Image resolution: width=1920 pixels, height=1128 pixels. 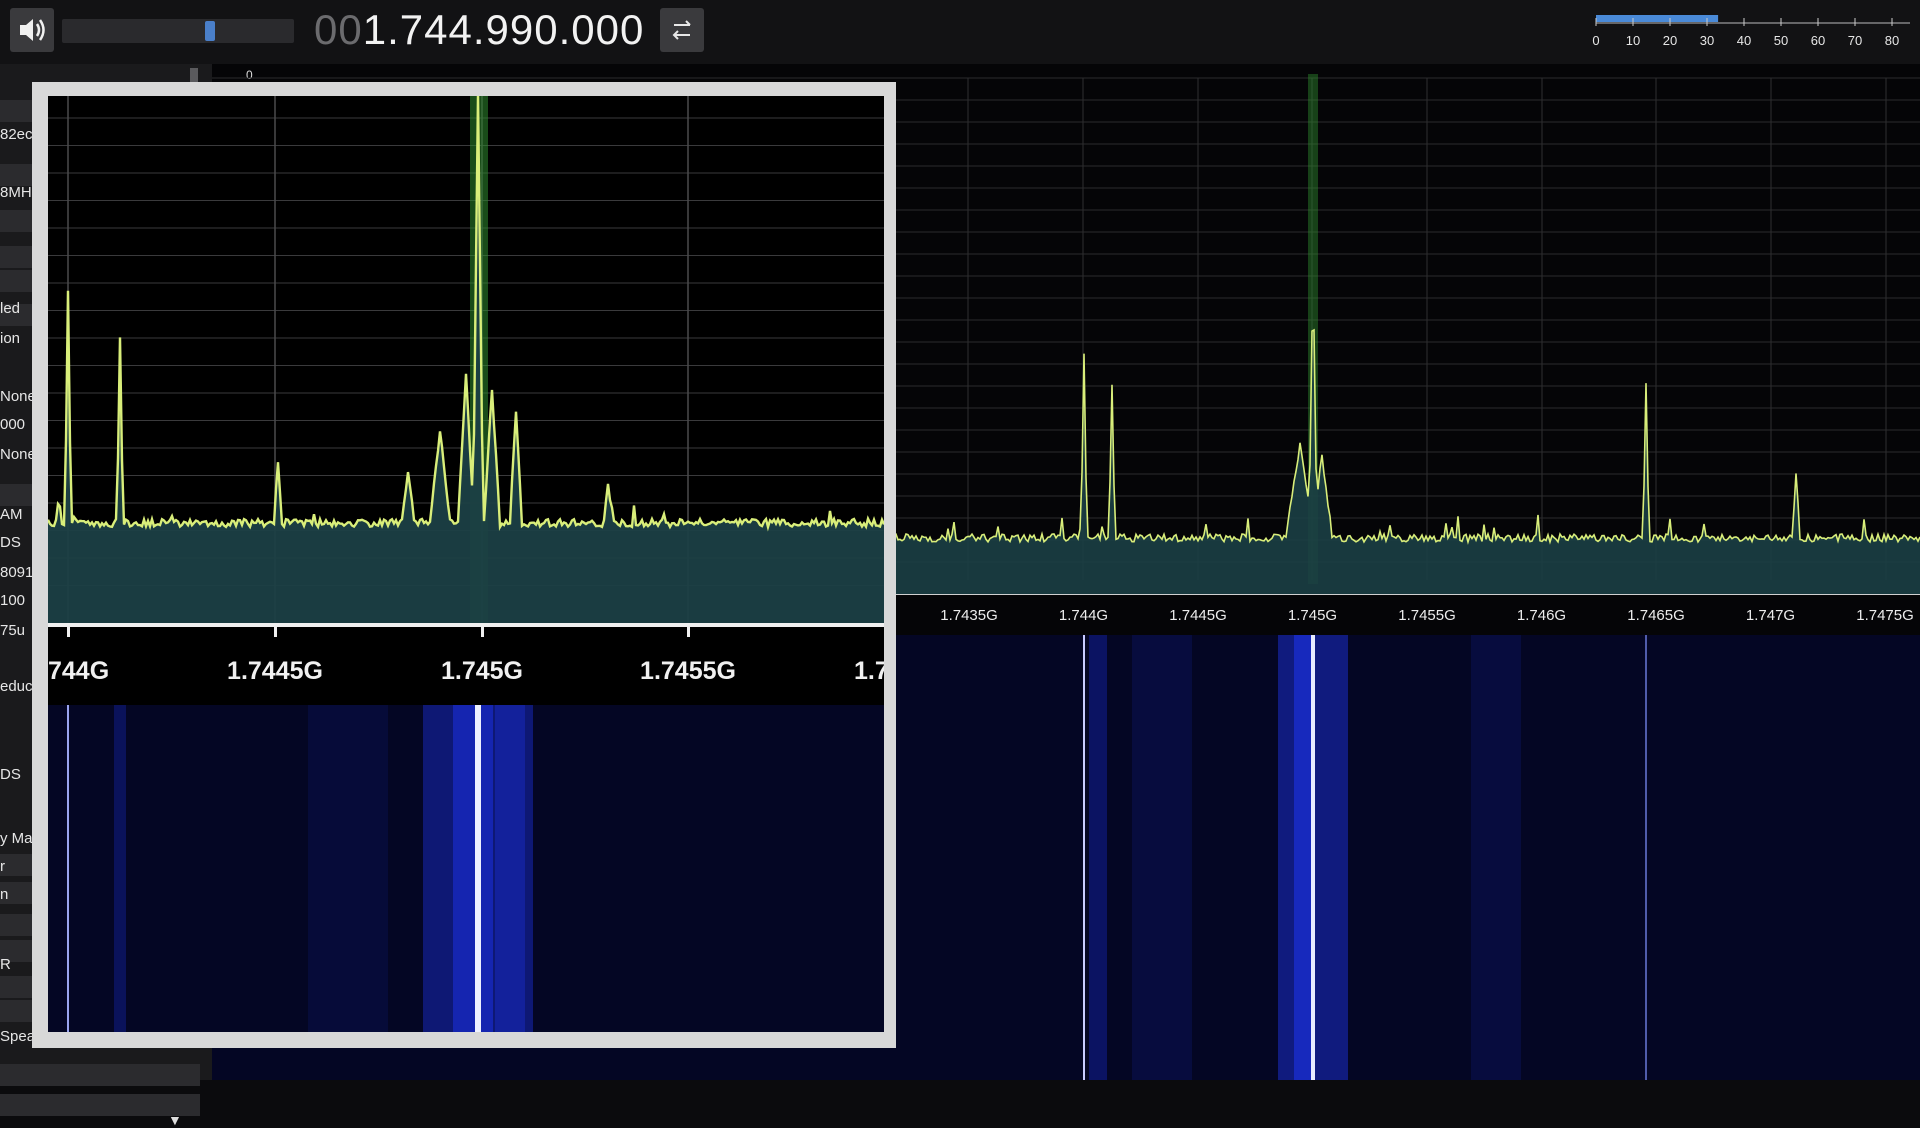 What do you see at coordinates (1670, 40) in the screenshot?
I see `meter-tick-label: 20` at bounding box center [1670, 40].